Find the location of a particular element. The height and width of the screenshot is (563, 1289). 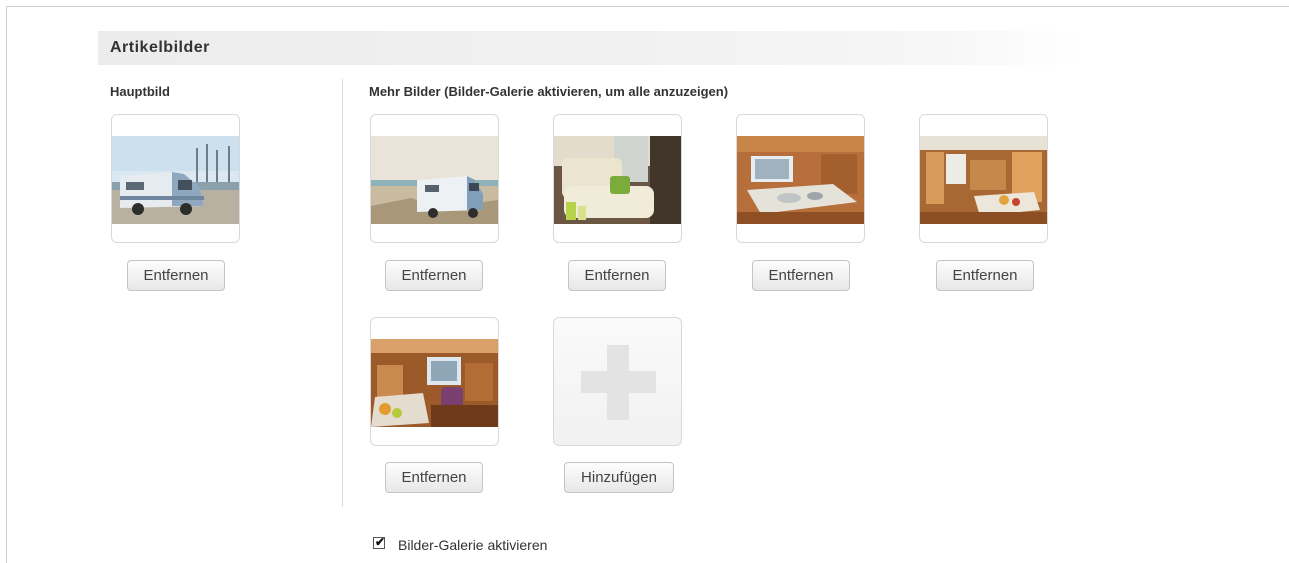

section-header: Artikelbilder is located at coordinates (589, 48).